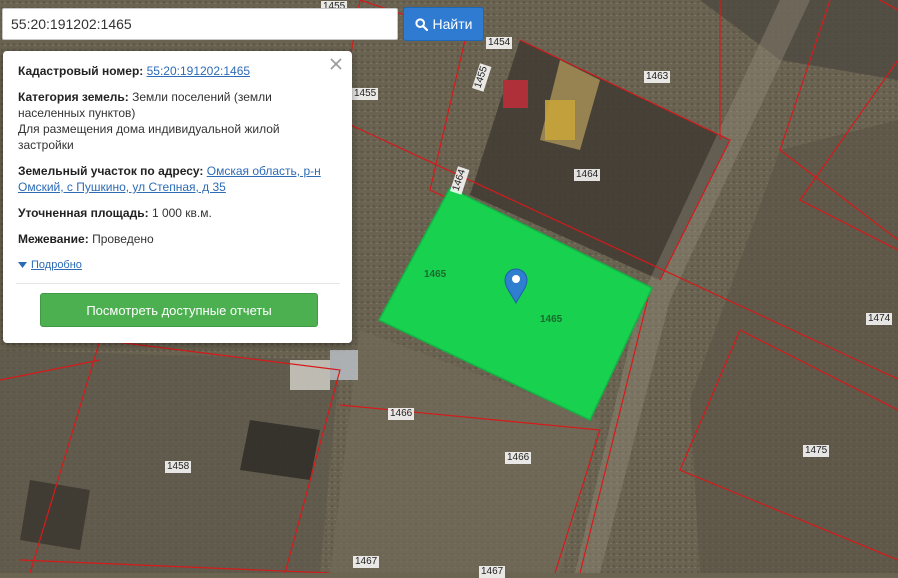  What do you see at coordinates (200, 24) in the screenshot?
I see `search-input` at bounding box center [200, 24].